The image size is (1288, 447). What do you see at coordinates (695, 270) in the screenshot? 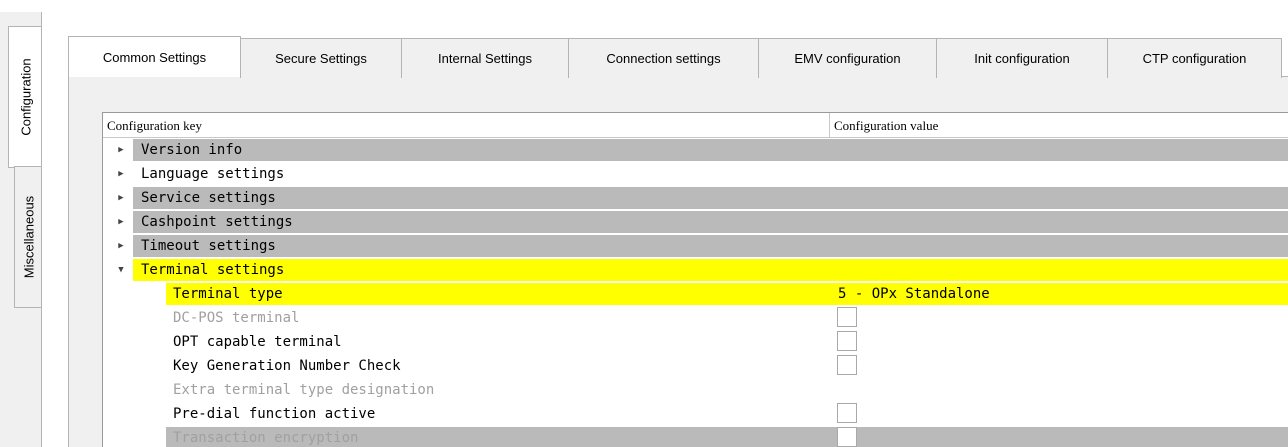
I see `tree-row-terminal-settings: ▼ Terminal settings` at bounding box center [695, 270].